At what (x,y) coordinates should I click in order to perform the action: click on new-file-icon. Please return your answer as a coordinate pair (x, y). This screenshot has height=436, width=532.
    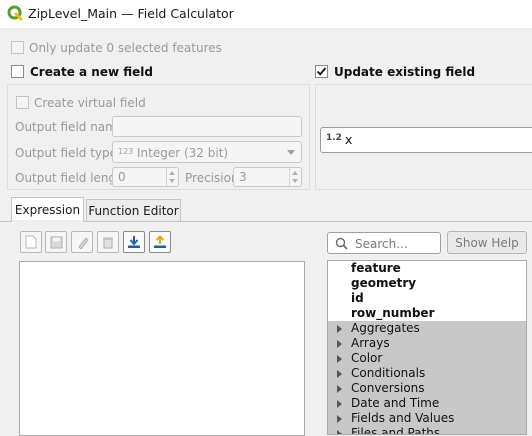
    Looking at the image, I should click on (31, 242).